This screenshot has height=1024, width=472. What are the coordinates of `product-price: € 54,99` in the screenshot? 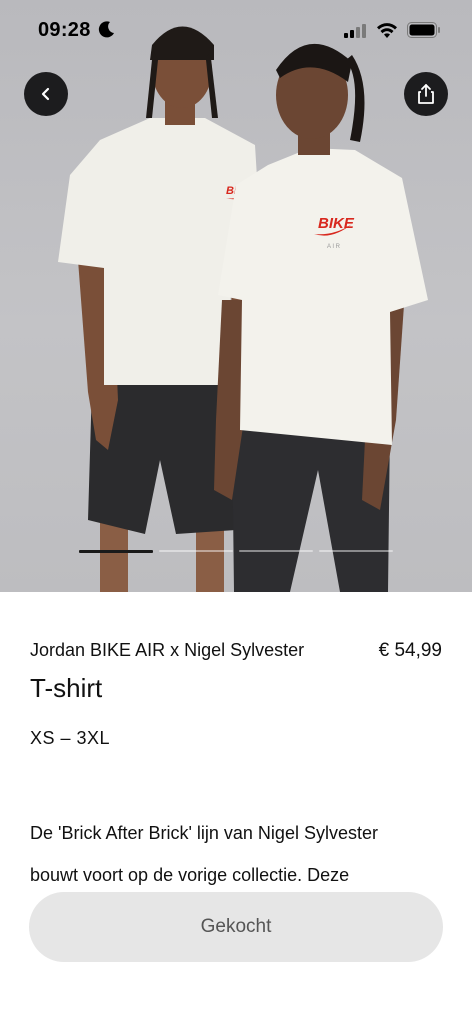 It's located at (410, 650).